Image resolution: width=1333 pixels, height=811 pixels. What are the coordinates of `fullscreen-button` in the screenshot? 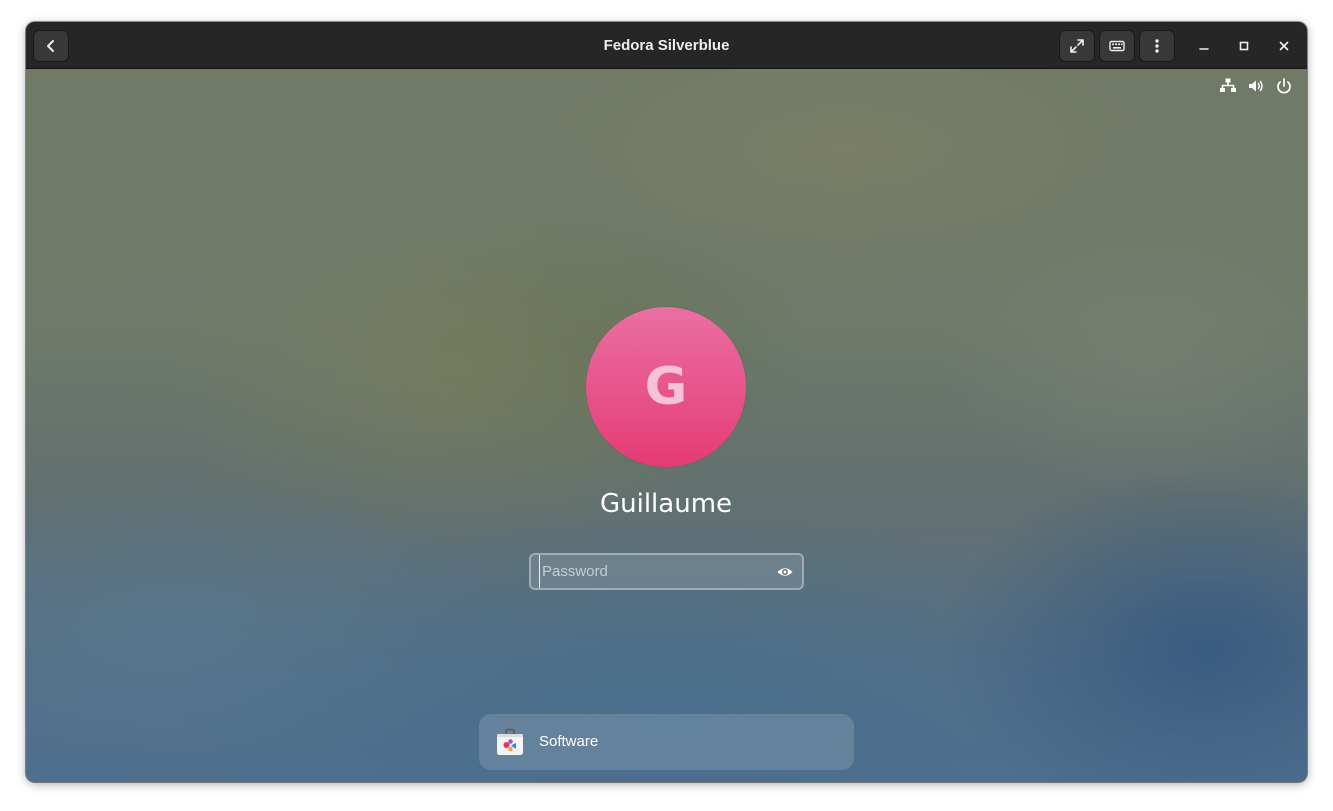 It's located at (1077, 46).